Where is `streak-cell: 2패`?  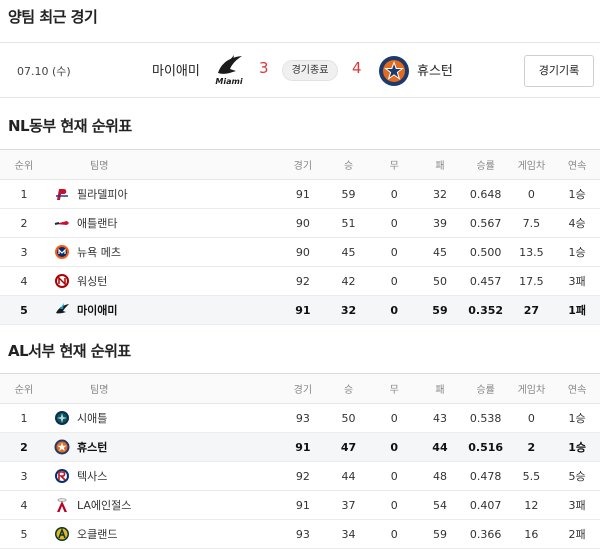 streak-cell: 2패 is located at coordinates (577, 534).